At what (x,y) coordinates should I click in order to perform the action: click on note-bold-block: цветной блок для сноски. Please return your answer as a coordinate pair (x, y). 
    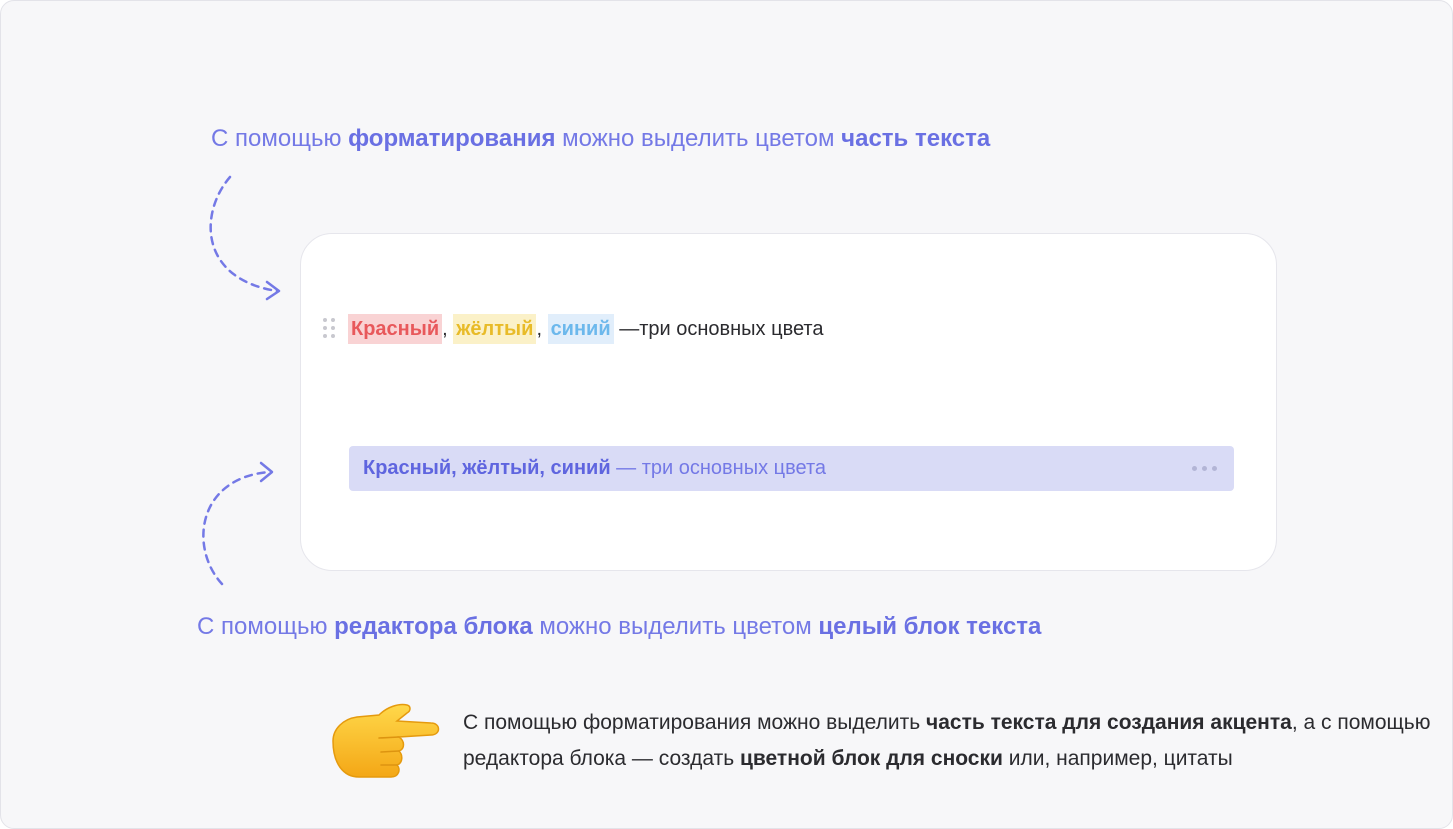
    Looking at the image, I should click on (871, 758).